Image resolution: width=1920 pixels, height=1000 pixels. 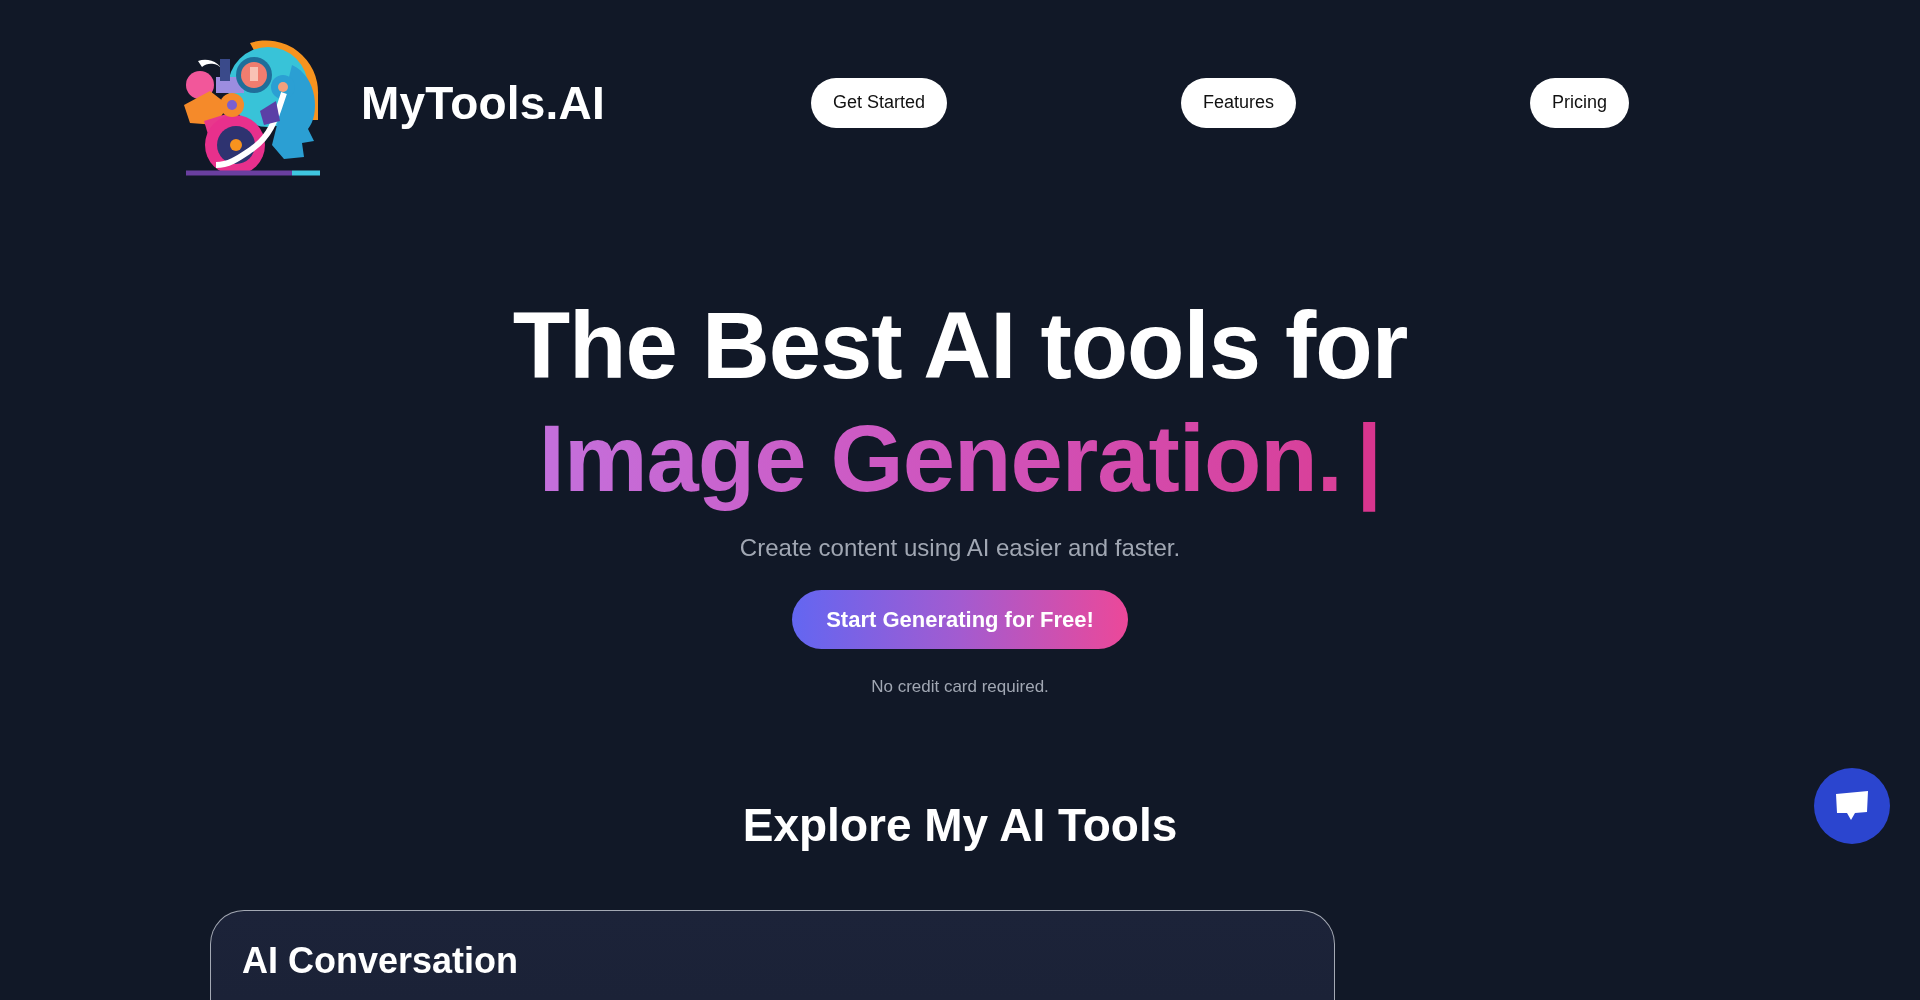 What do you see at coordinates (1579, 102) in the screenshot?
I see `nav-button: Pricing` at bounding box center [1579, 102].